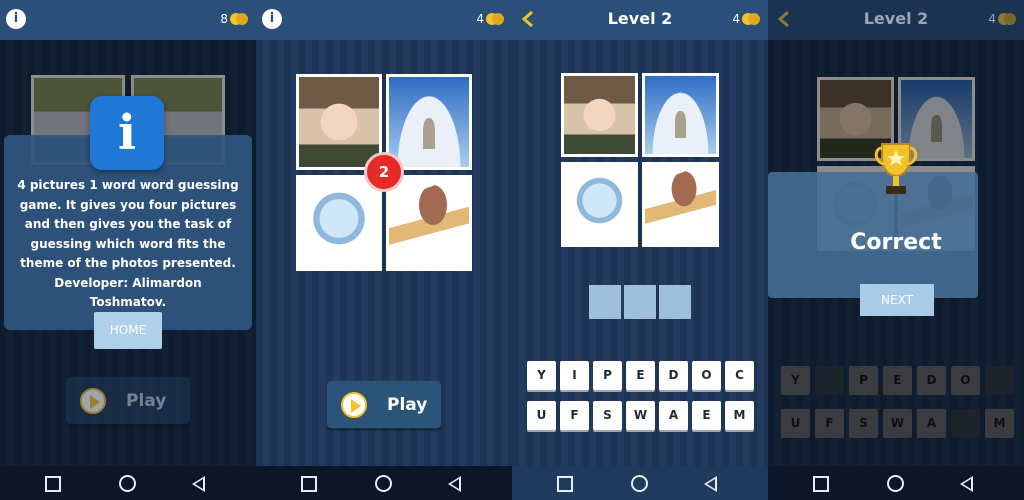 The image size is (1024, 500). Describe the element at coordinates (673, 375) in the screenshot. I see `letter-key: D` at that location.